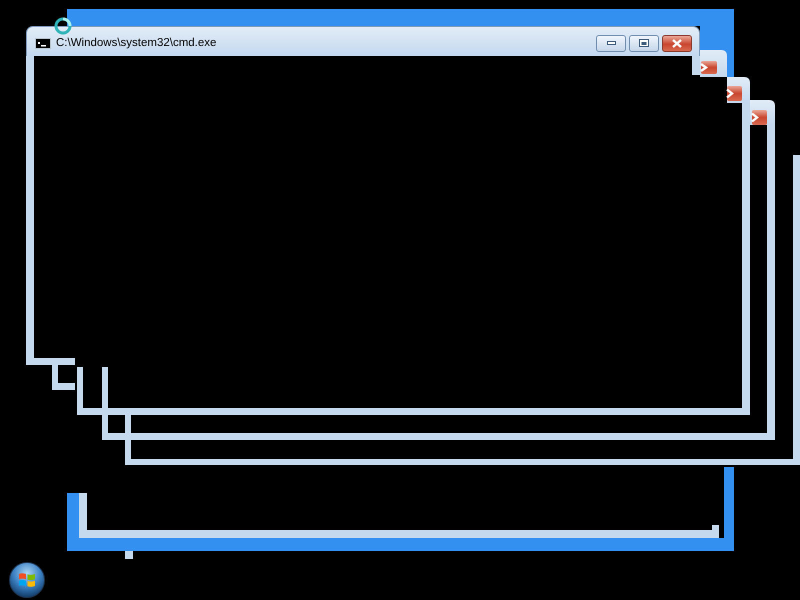  I want to click on flag-icon, so click(27, 580).